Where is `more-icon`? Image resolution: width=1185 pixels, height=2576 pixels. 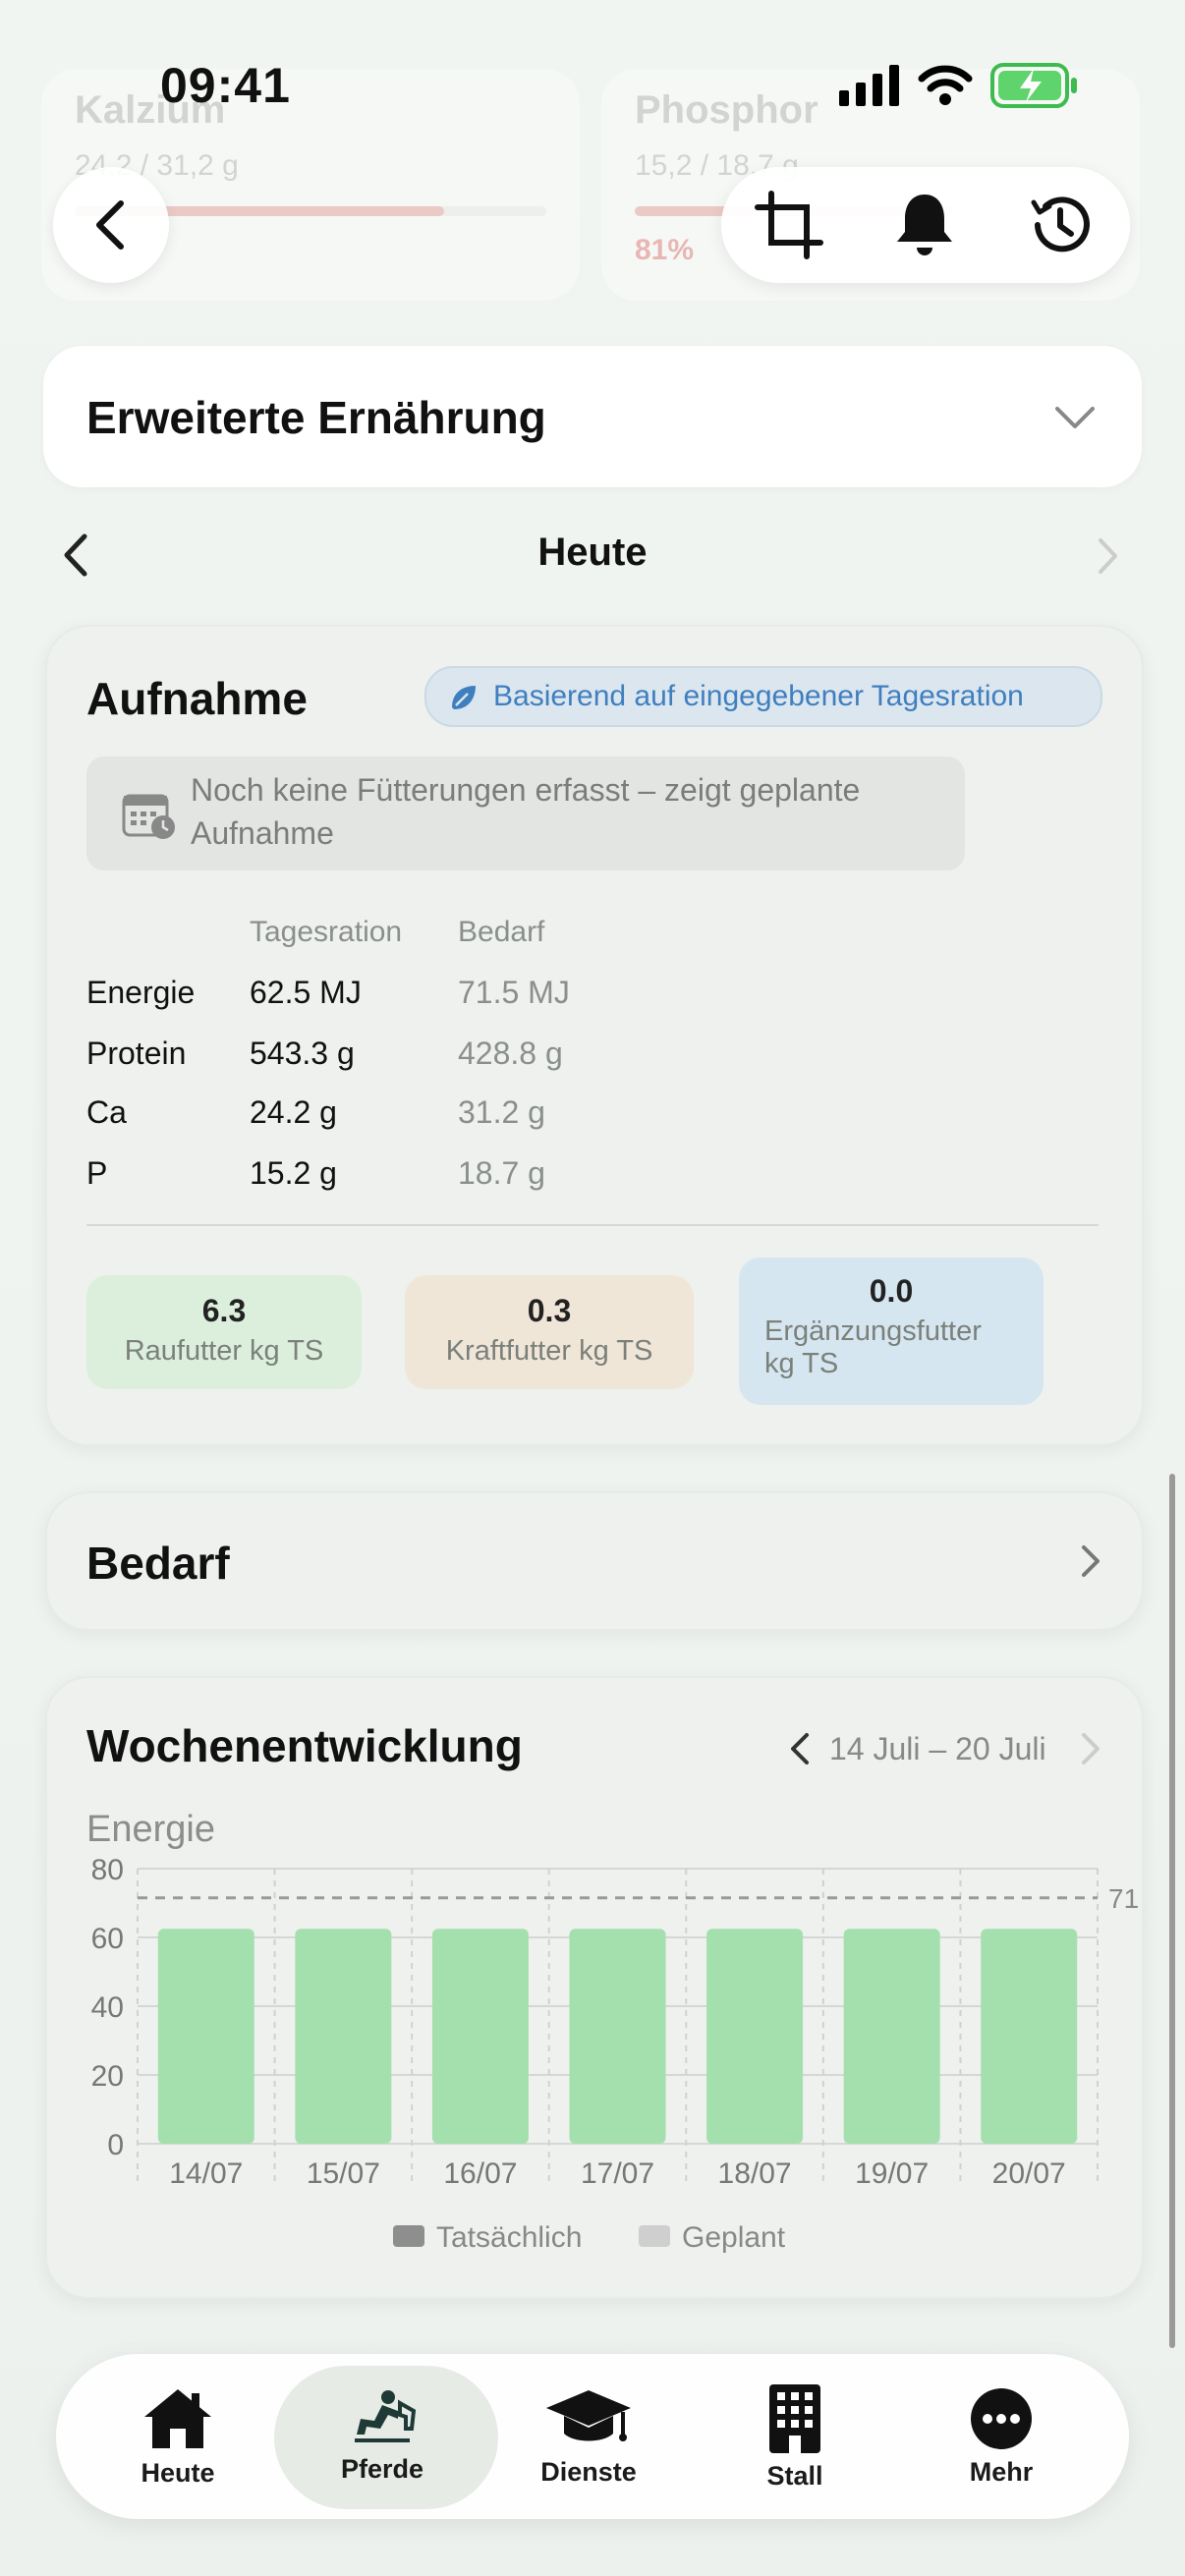
more-icon is located at coordinates (1002, 2418).